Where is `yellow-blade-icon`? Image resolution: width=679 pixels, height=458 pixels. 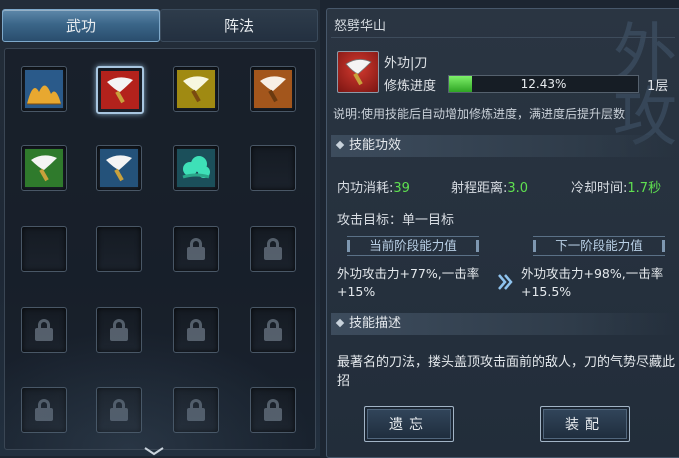
yellow-blade-icon is located at coordinates (196, 89).